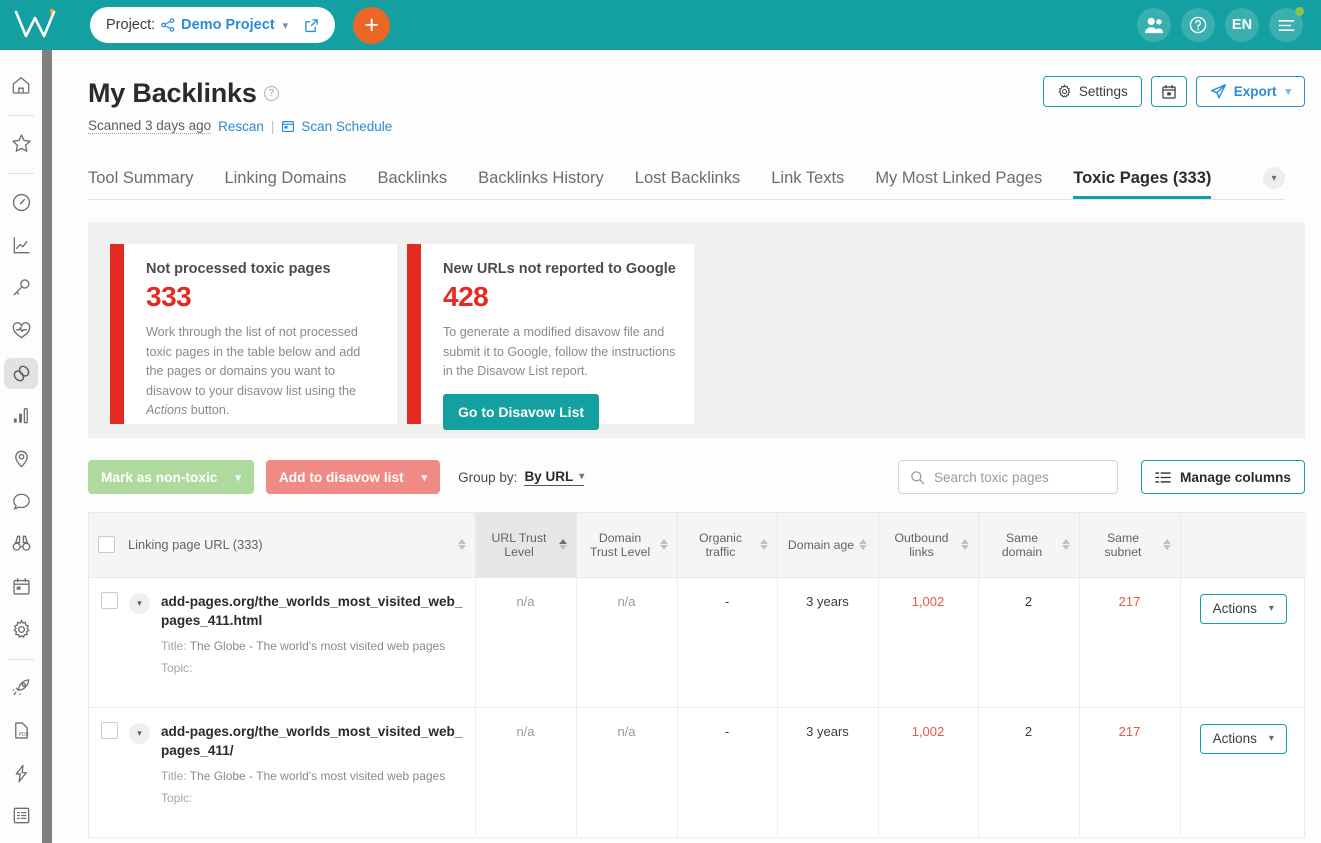 Image resolution: width=1321 pixels, height=843 pixels. What do you see at coordinates (660, 25) in the screenshot?
I see `top-bar: Project: Demo Project ▾ + EN` at bounding box center [660, 25].